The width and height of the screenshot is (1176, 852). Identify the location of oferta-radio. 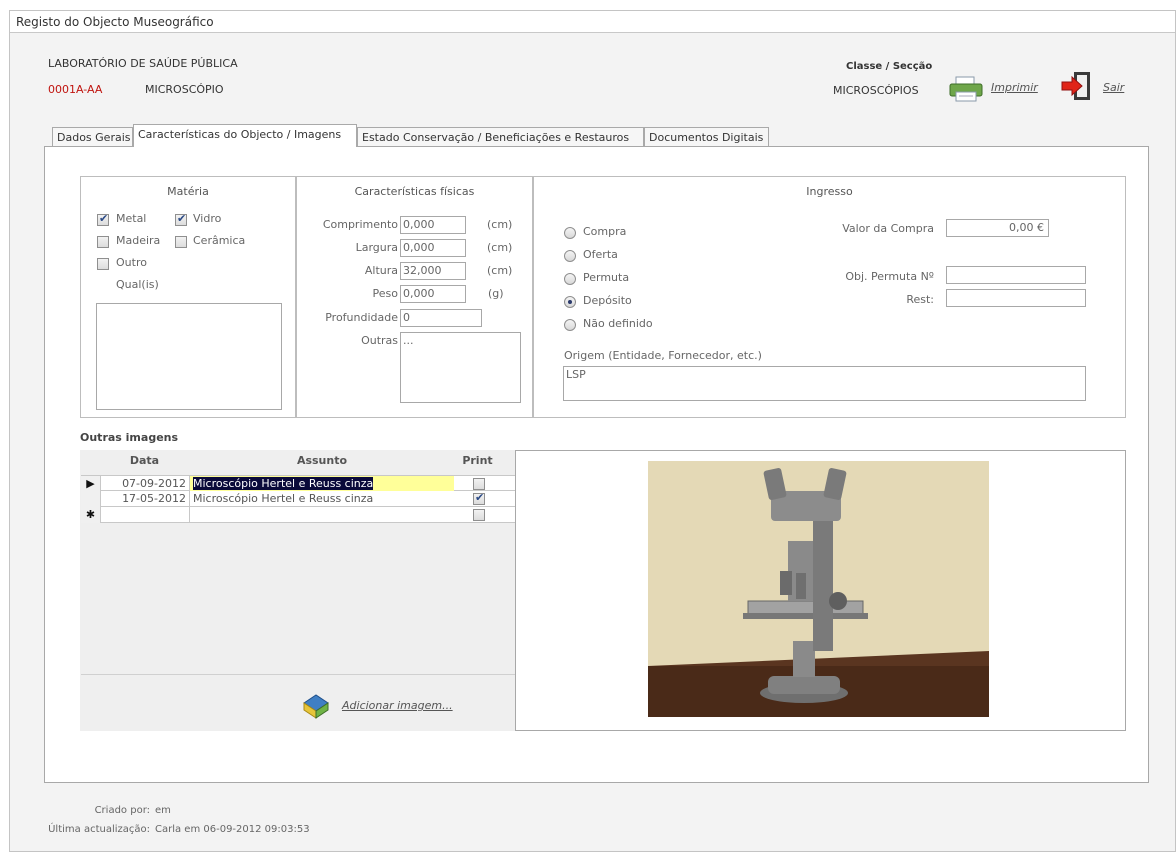
(570, 256).